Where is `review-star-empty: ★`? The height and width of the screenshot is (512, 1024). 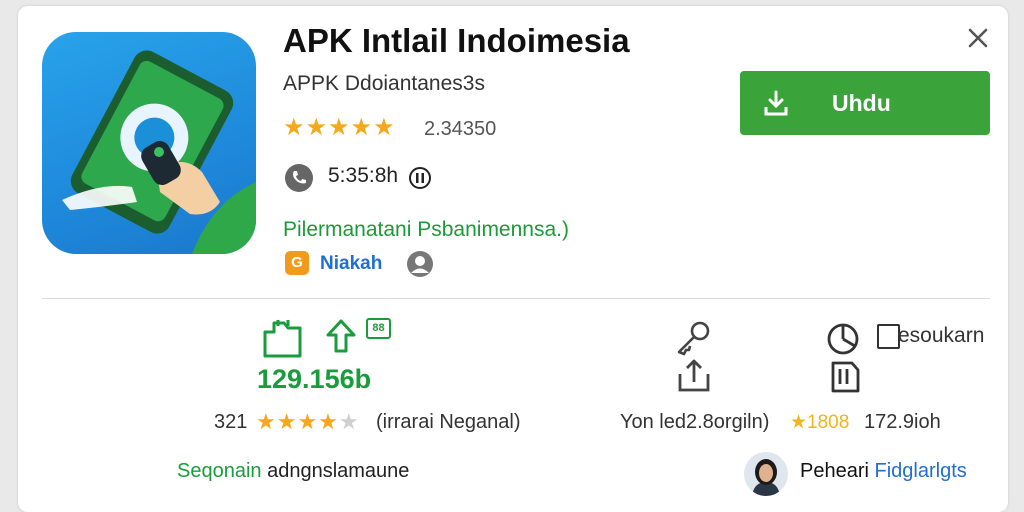
review-star-empty: ★ is located at coordinates (349, 421).